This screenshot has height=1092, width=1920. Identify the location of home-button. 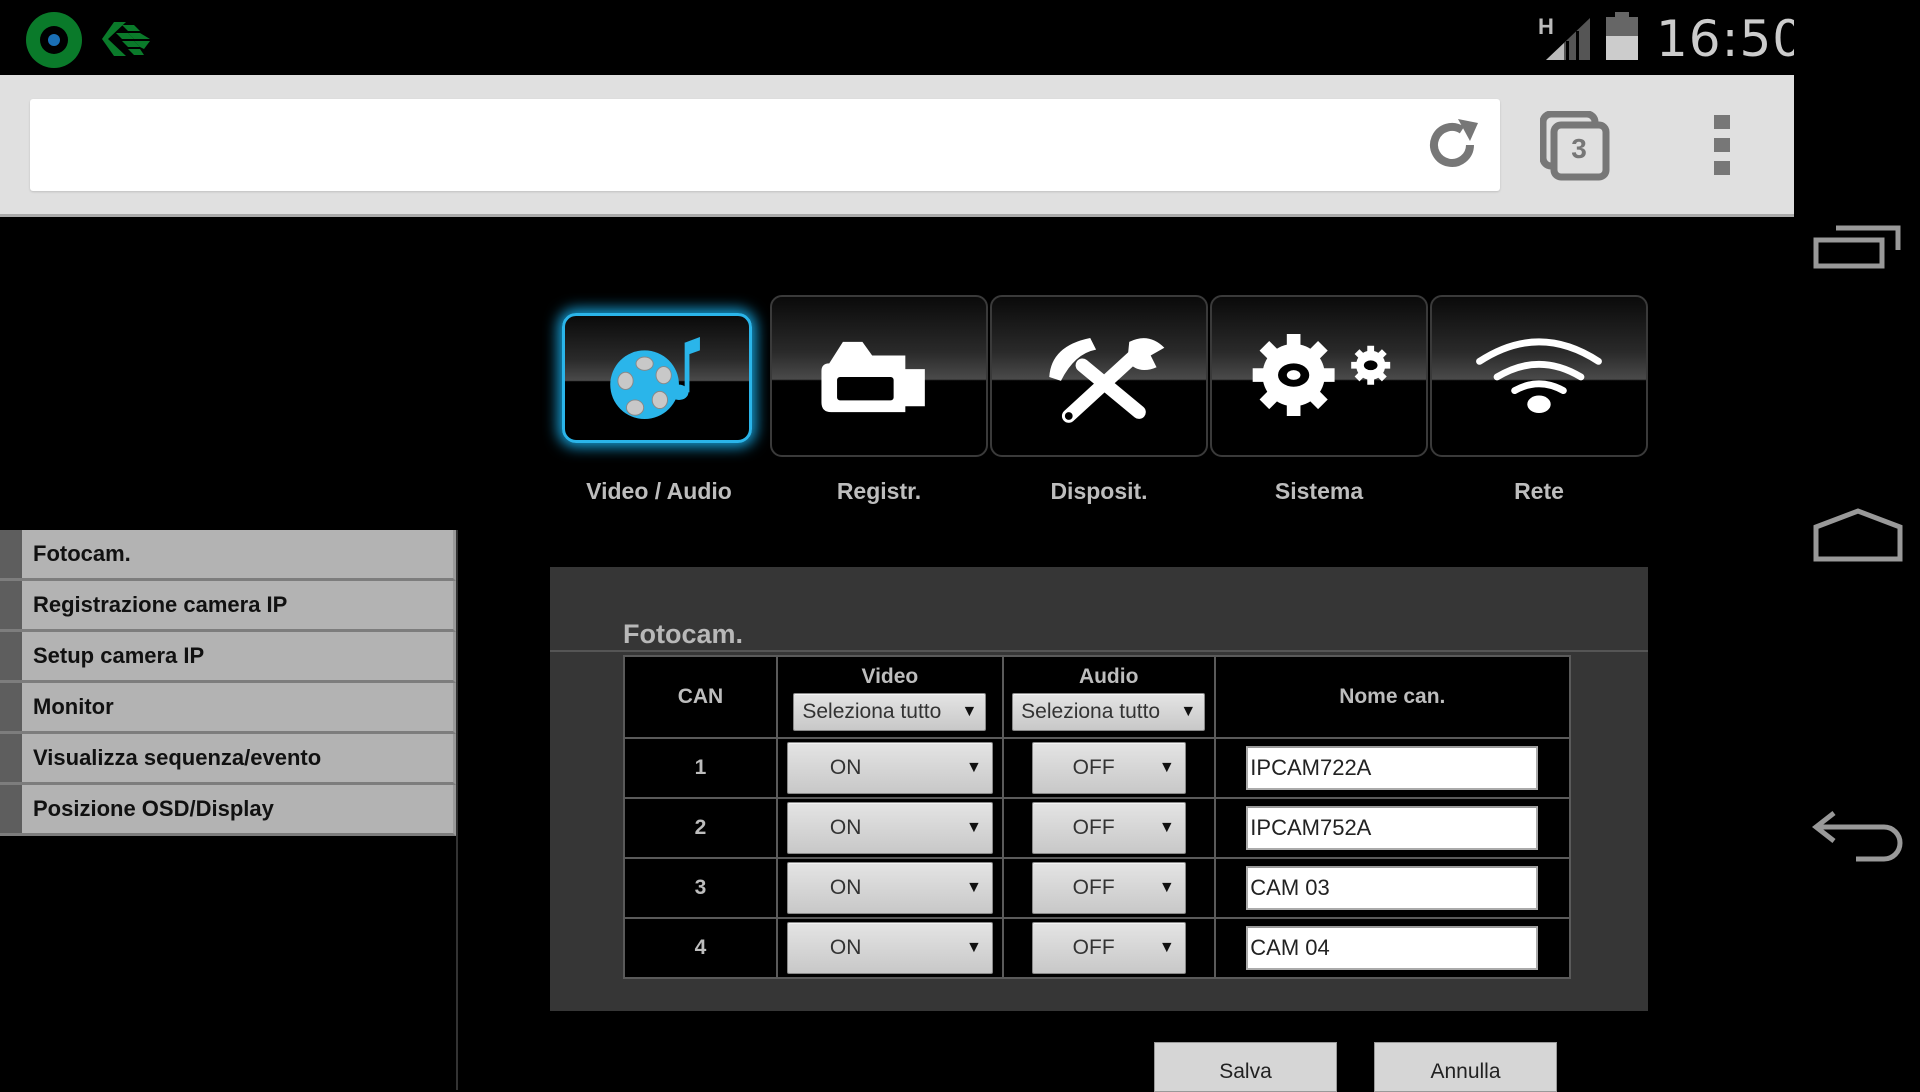
(1858, 540).